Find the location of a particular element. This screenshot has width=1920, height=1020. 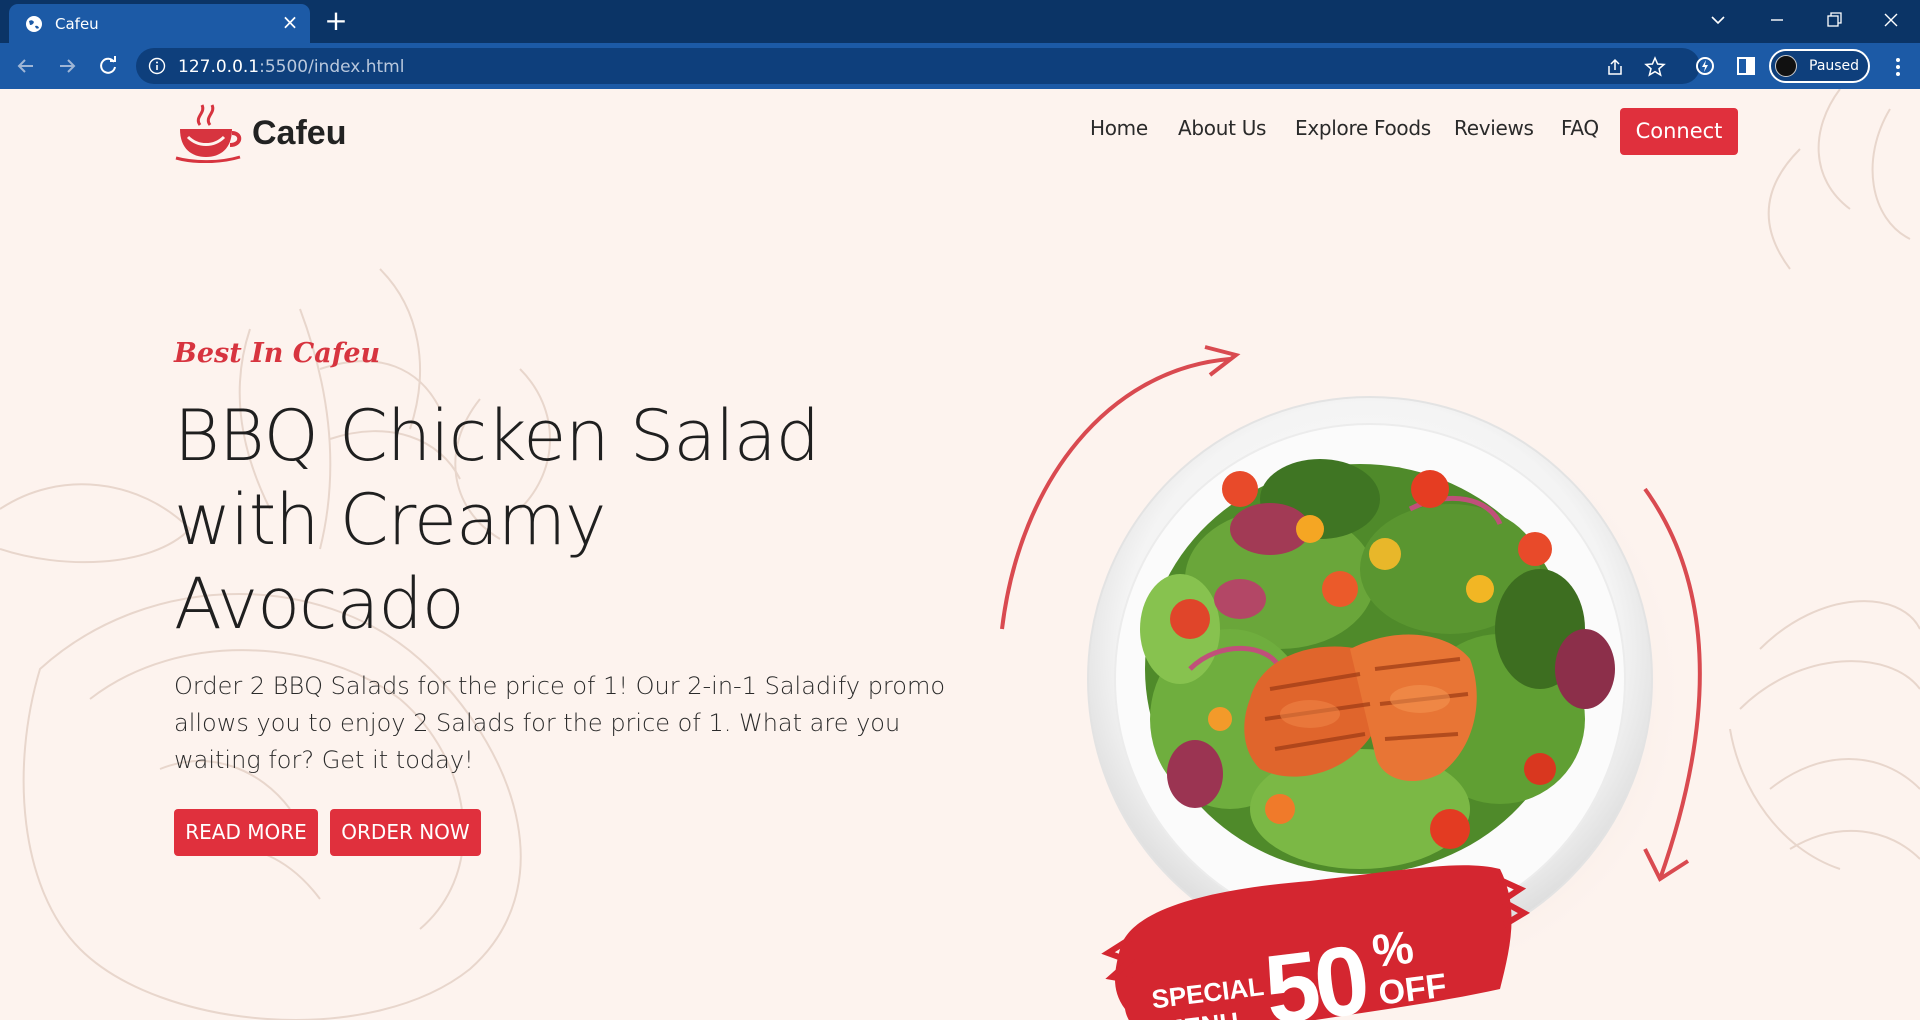

profile-button: Paused is located at coordinates (1819, 66).